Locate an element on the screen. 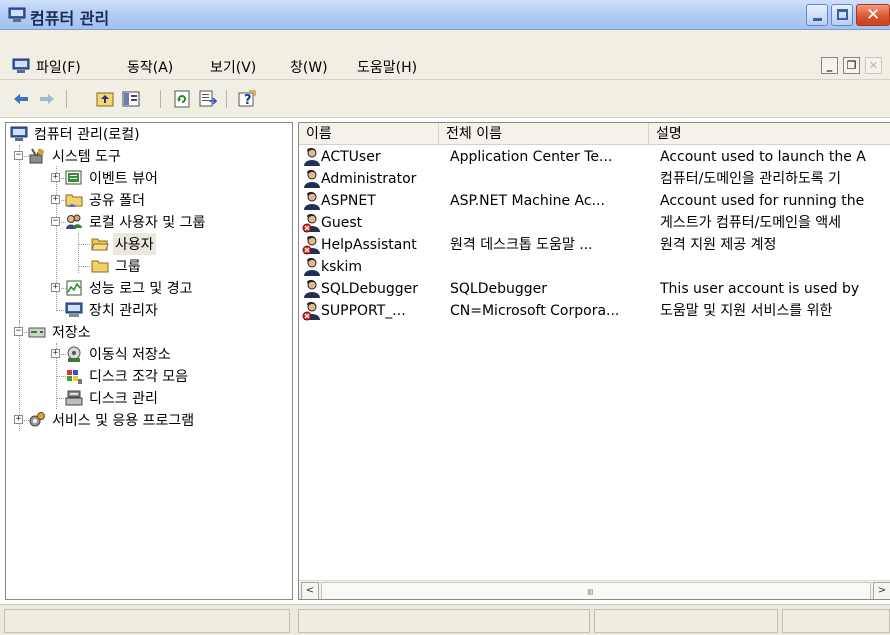 The height and width of the screenshot is (635, 890). menu-view: 보기(V) is located at coordinates (233, 67).